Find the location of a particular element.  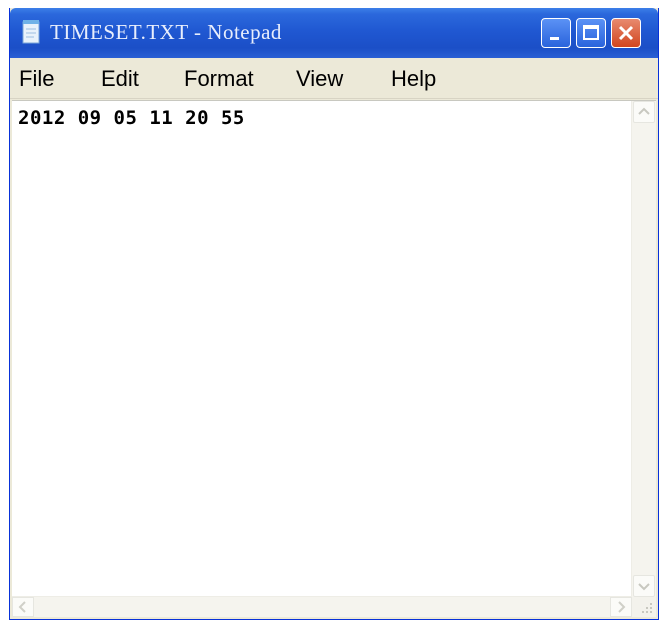

window-title: TIMESET.TXT - Notepad is located at coordinates (166, 32).